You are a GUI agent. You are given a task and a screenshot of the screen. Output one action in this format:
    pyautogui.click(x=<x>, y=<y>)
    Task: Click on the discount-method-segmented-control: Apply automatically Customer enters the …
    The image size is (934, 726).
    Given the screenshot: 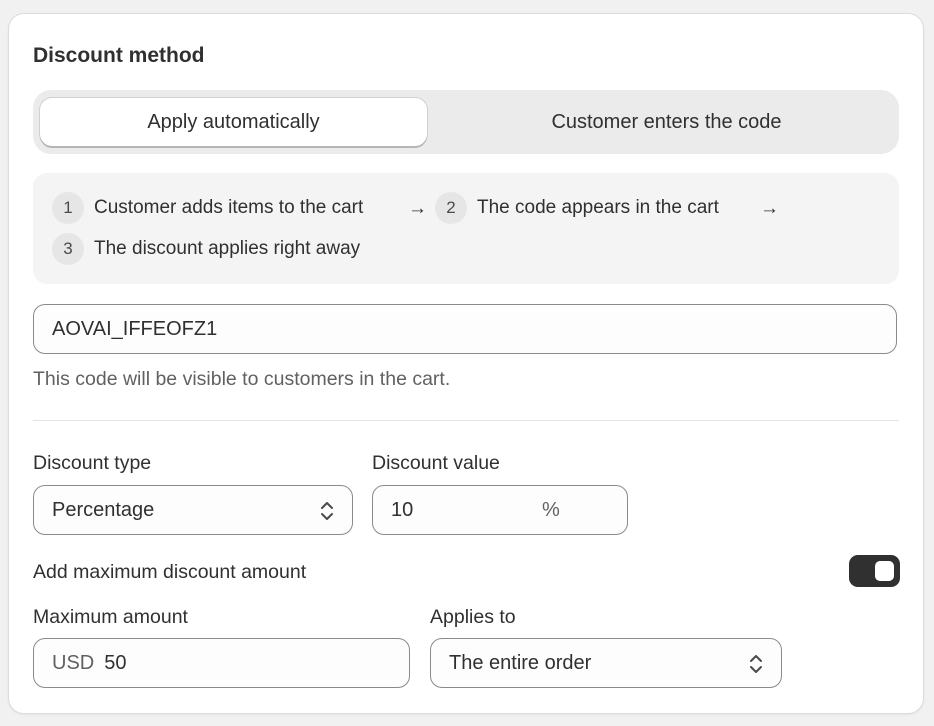 What is the action you would take?
    pyautogui.click(x=466, y=122)
    